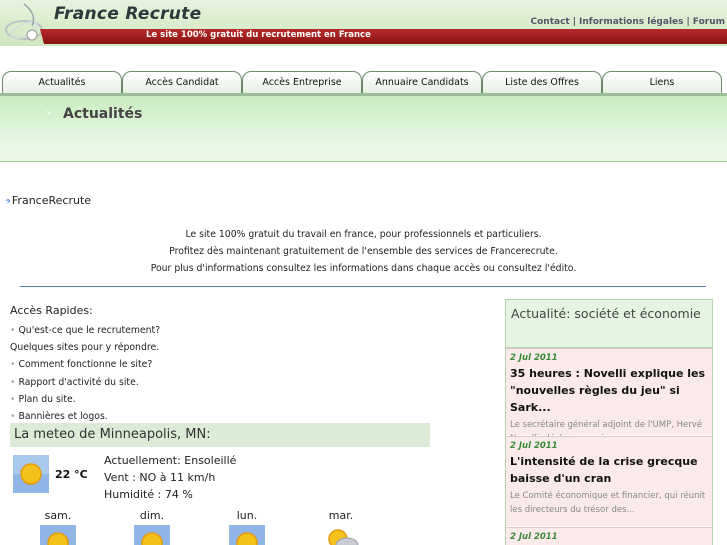 This screenshot has height=545, width=727. What do you see at coordinates (85, 348) in the screenshot?
I see `quick-access-note: Quelques sites pour y répondre.` at bounding box center [85, 348].